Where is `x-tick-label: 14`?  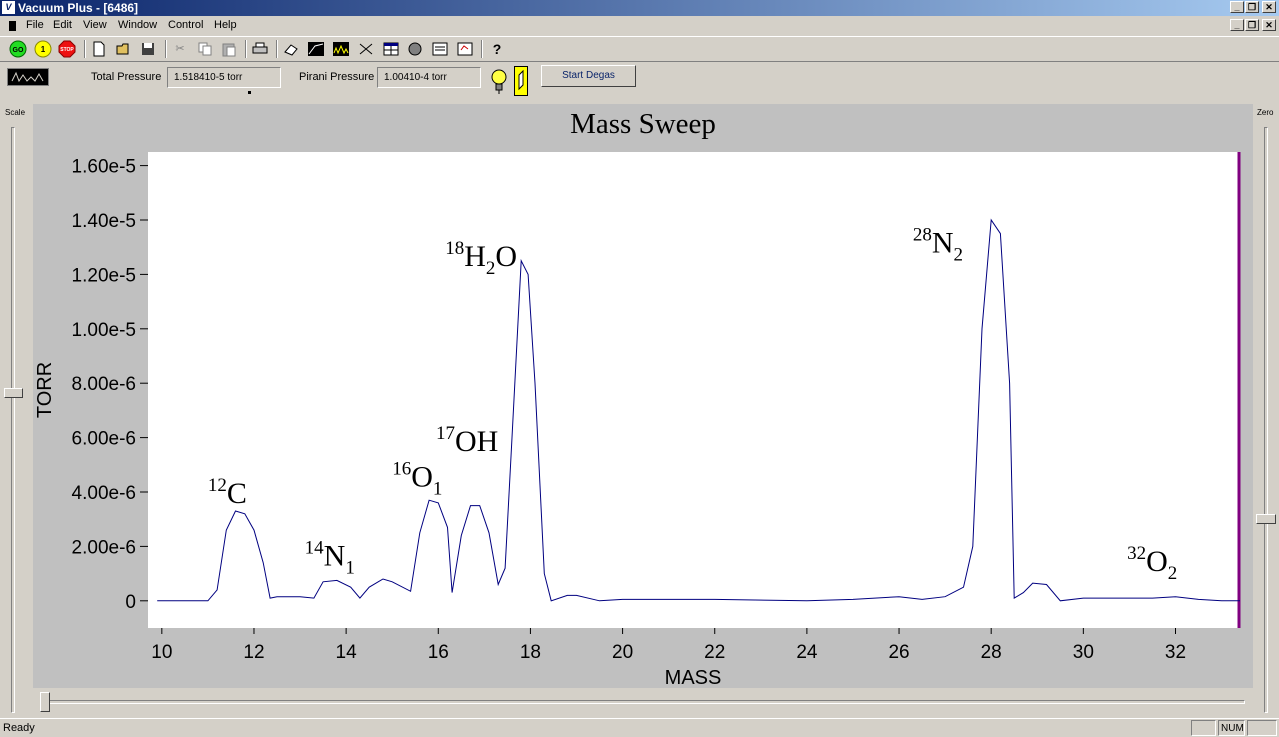
x-tick-label: 14 is located at coordinates (347, 652).